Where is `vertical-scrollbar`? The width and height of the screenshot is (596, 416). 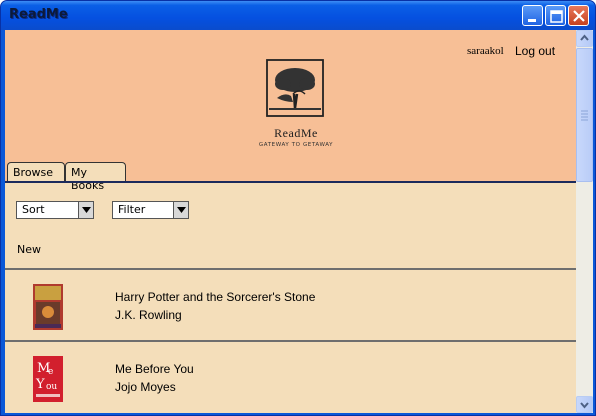
vertical-scrollbar is located at coordinates (584, 221).